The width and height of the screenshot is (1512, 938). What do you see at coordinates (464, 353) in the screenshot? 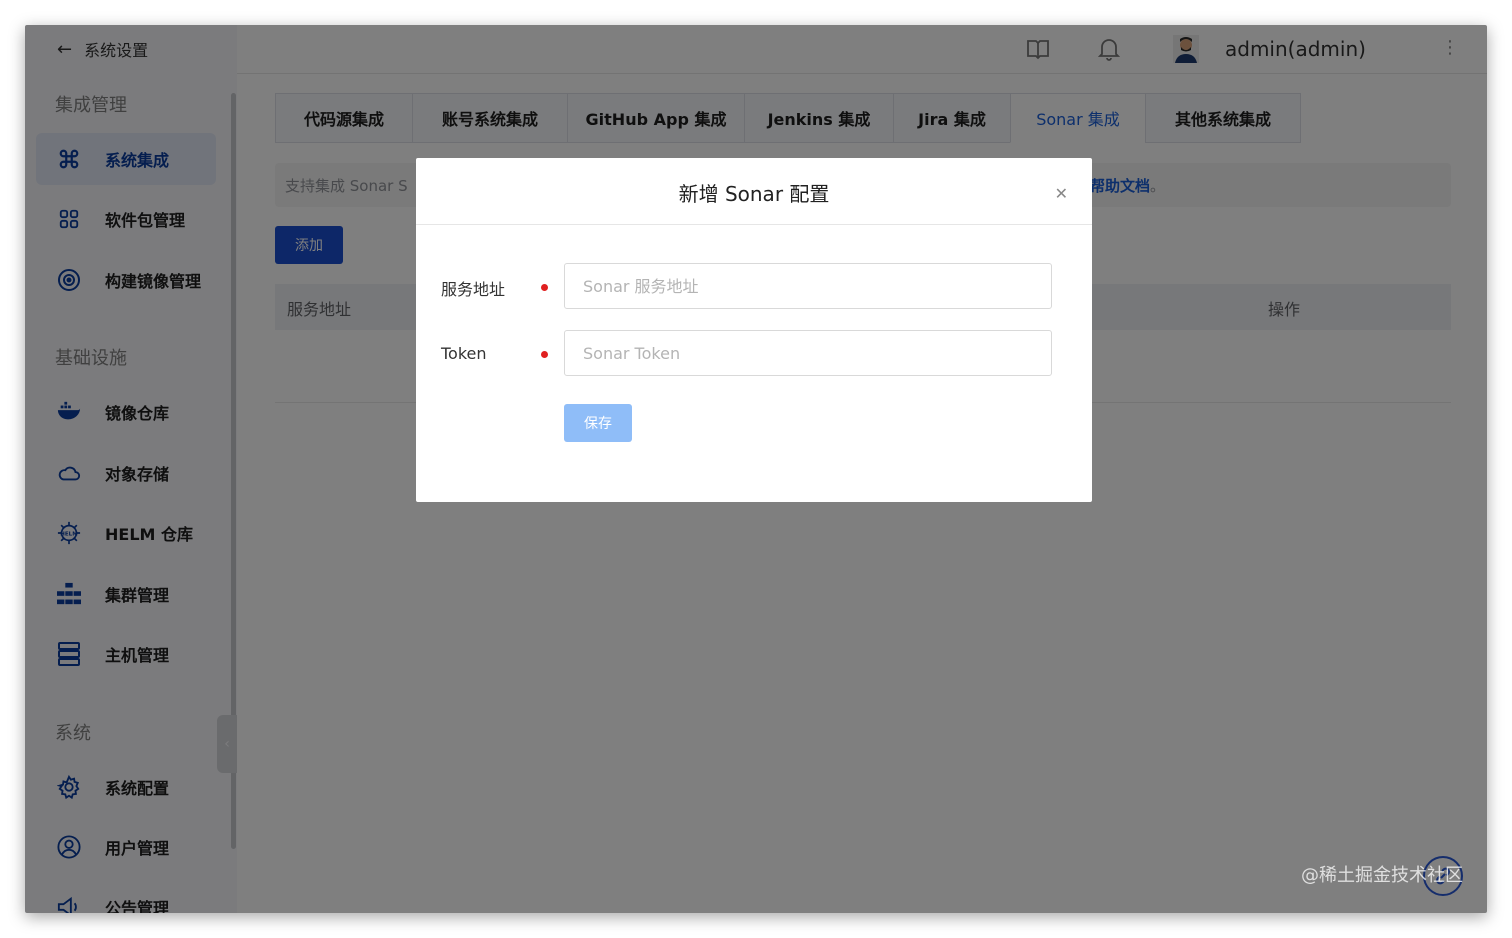
I see `field-label-token: Token` at bounding box center [464, 353].